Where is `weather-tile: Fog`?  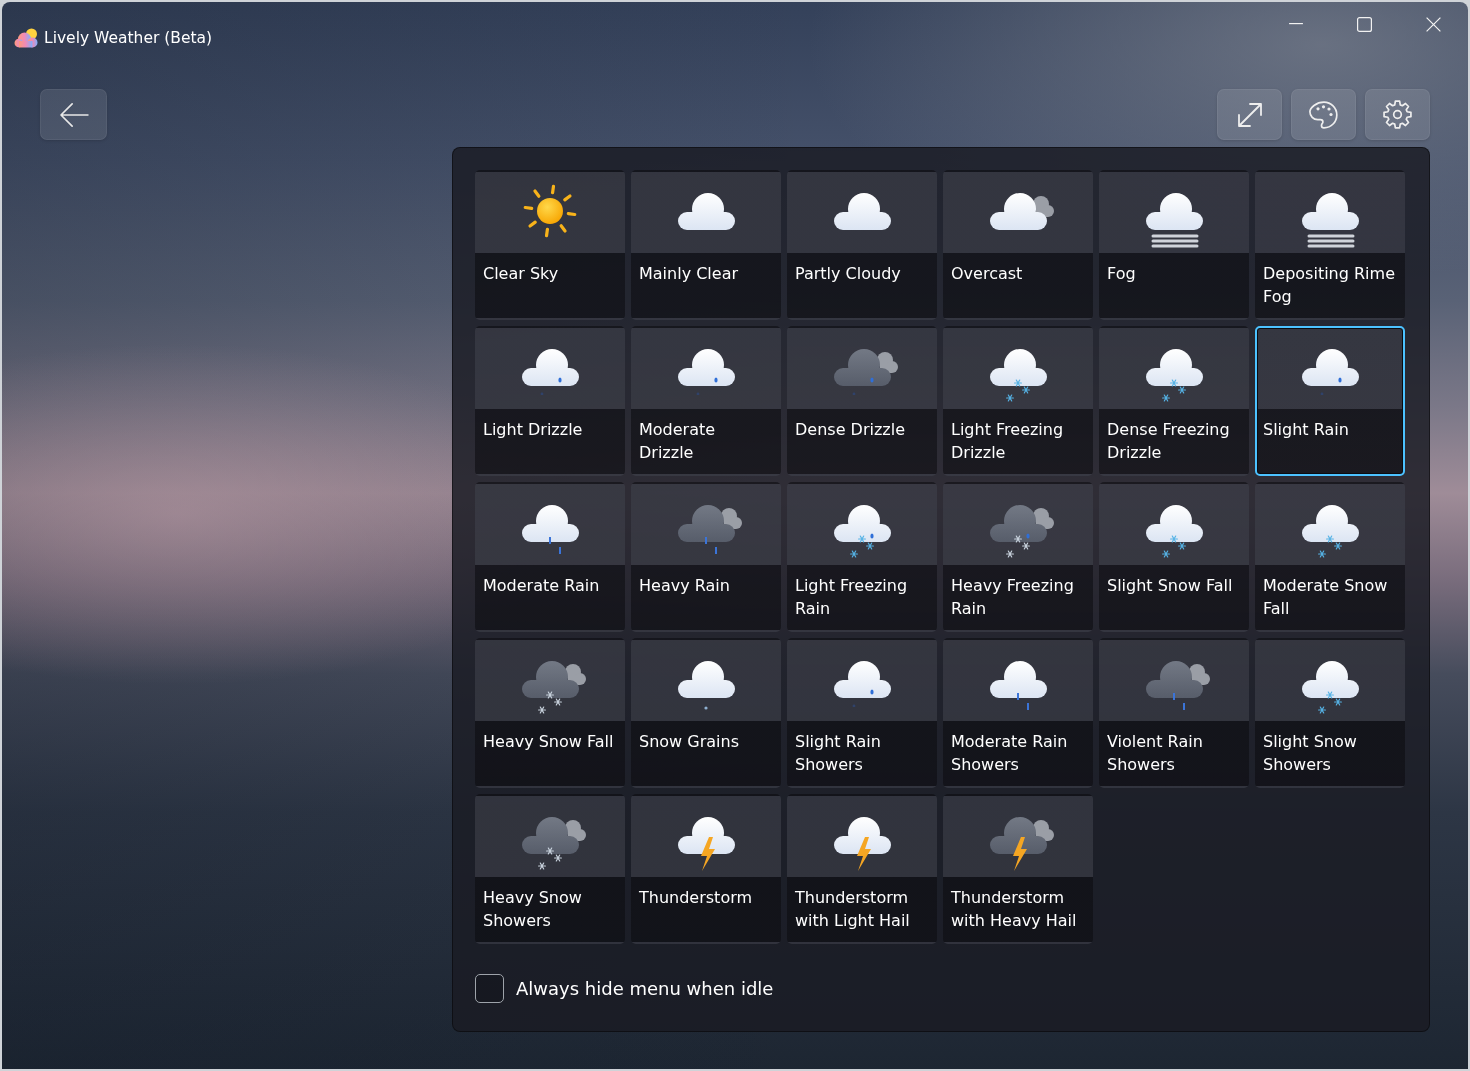 weather-tile: Fog is located at coordinates (1174, 245).